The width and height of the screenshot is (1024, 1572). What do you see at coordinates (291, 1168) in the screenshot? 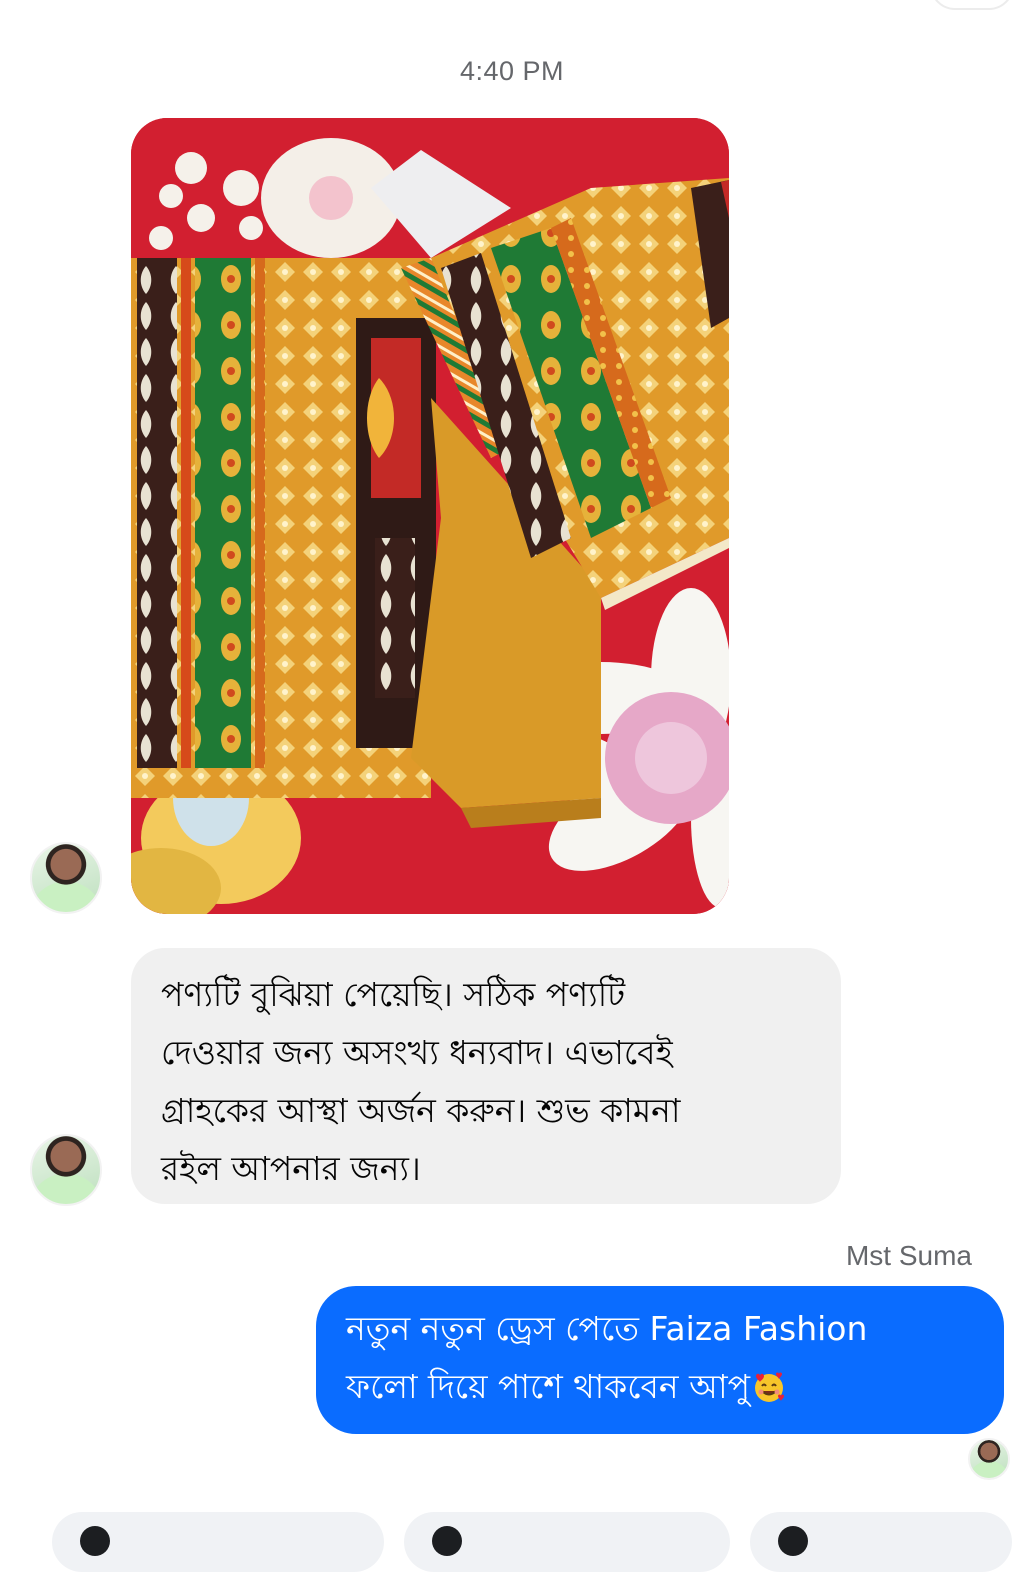
I see `message-line: রইল আপনার জন্য।` at bounding box center [291, 1168].